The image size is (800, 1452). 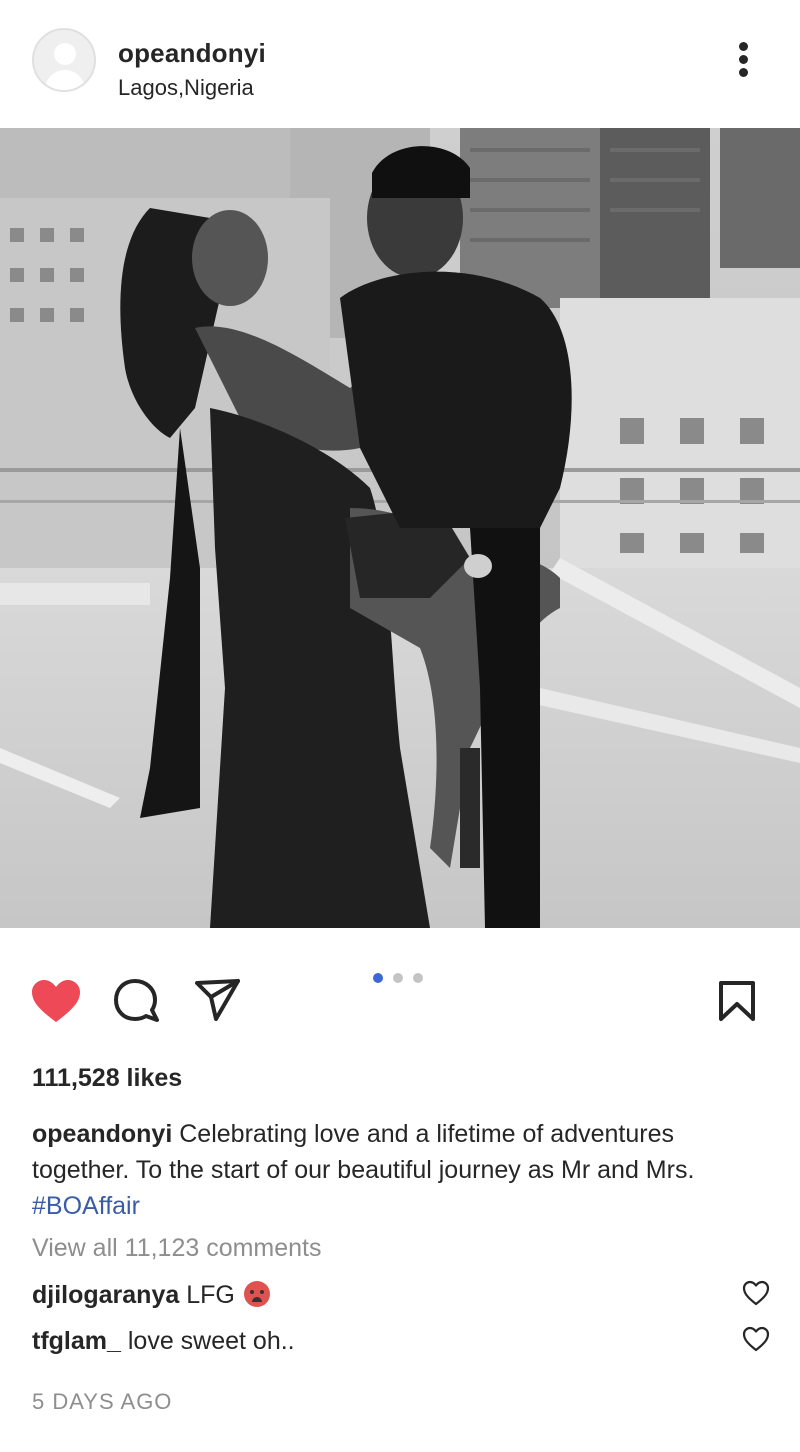 I want to click on post-location: Lagos,Nigeria, so click(x=186, y=88).